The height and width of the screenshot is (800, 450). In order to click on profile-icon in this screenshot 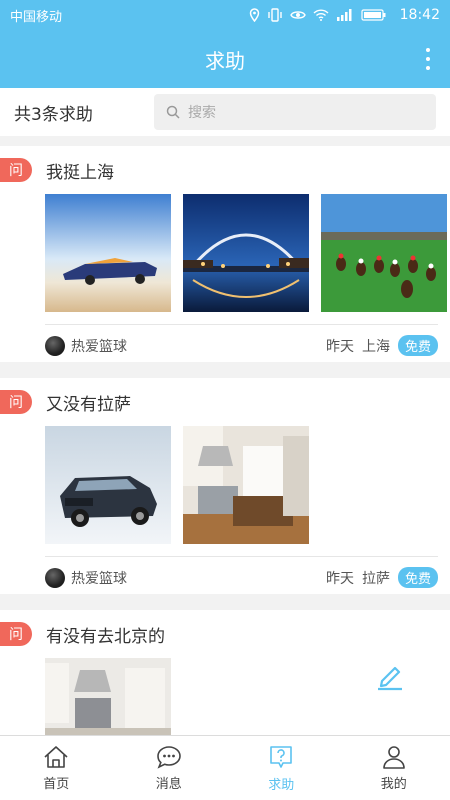, I will do `click(393, 757)`.